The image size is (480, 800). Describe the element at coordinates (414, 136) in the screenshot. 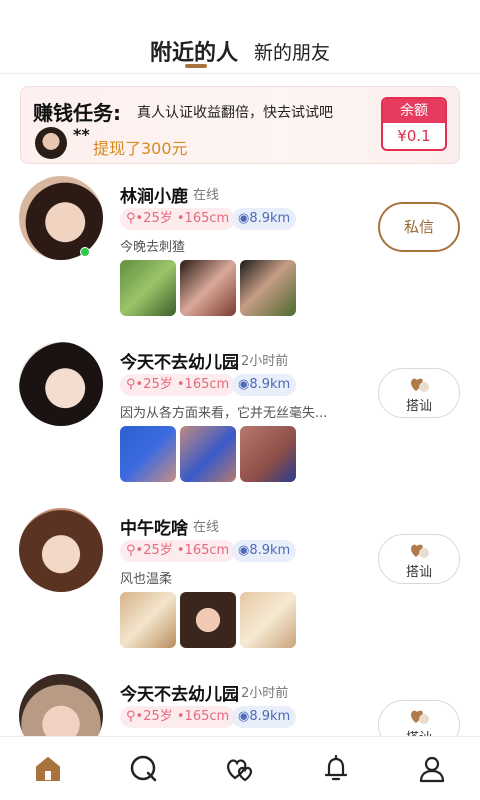

I see `balance-value: ¥0.1` at that location.